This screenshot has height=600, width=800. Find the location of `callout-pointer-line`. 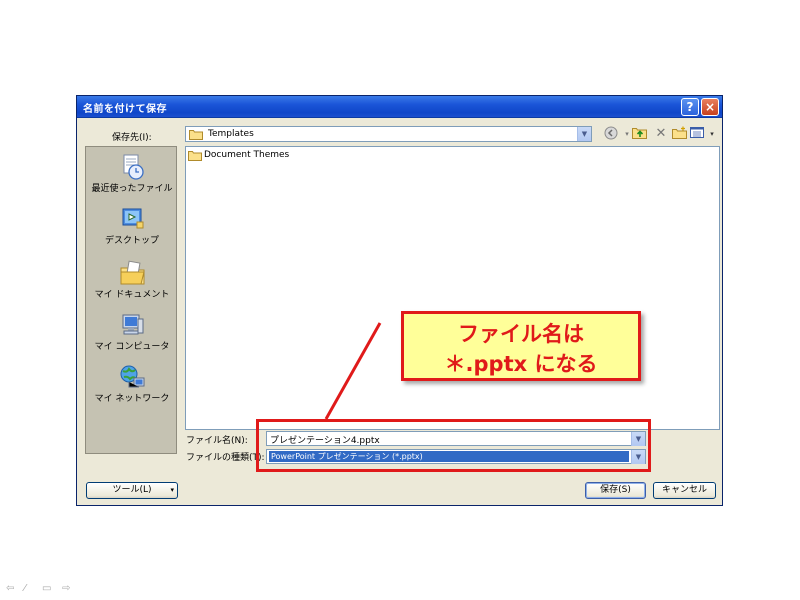

callout-pointer-line is located at coordinates (353, 371).